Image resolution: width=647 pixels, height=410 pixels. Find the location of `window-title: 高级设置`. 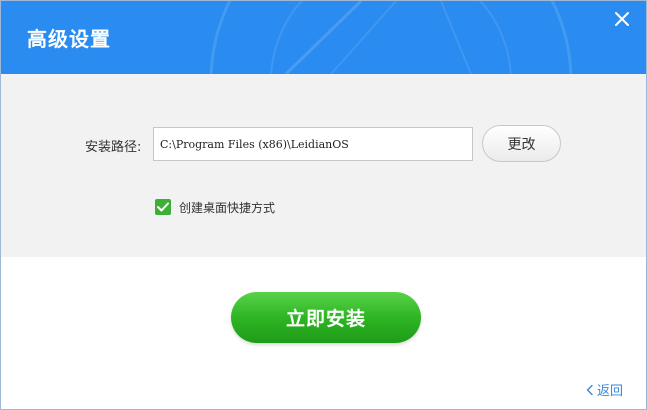

window-title: 高级设置 is located at coordinates (69, 39).